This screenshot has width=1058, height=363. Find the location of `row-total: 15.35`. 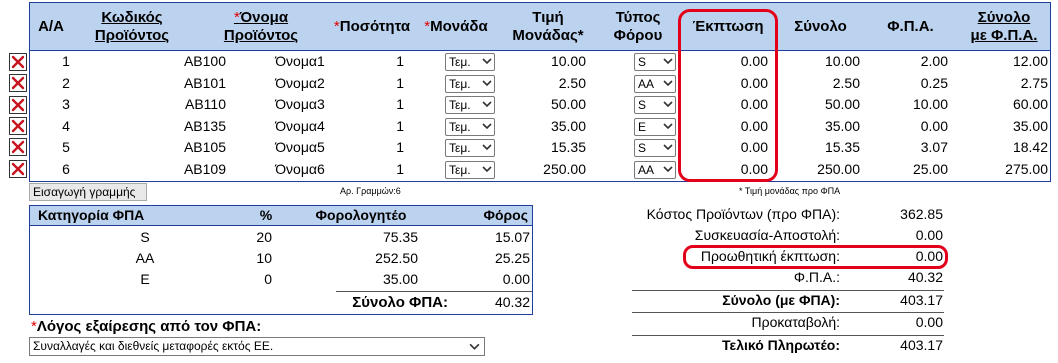

row-total: 15.35 is located at coordinates (842, 147).